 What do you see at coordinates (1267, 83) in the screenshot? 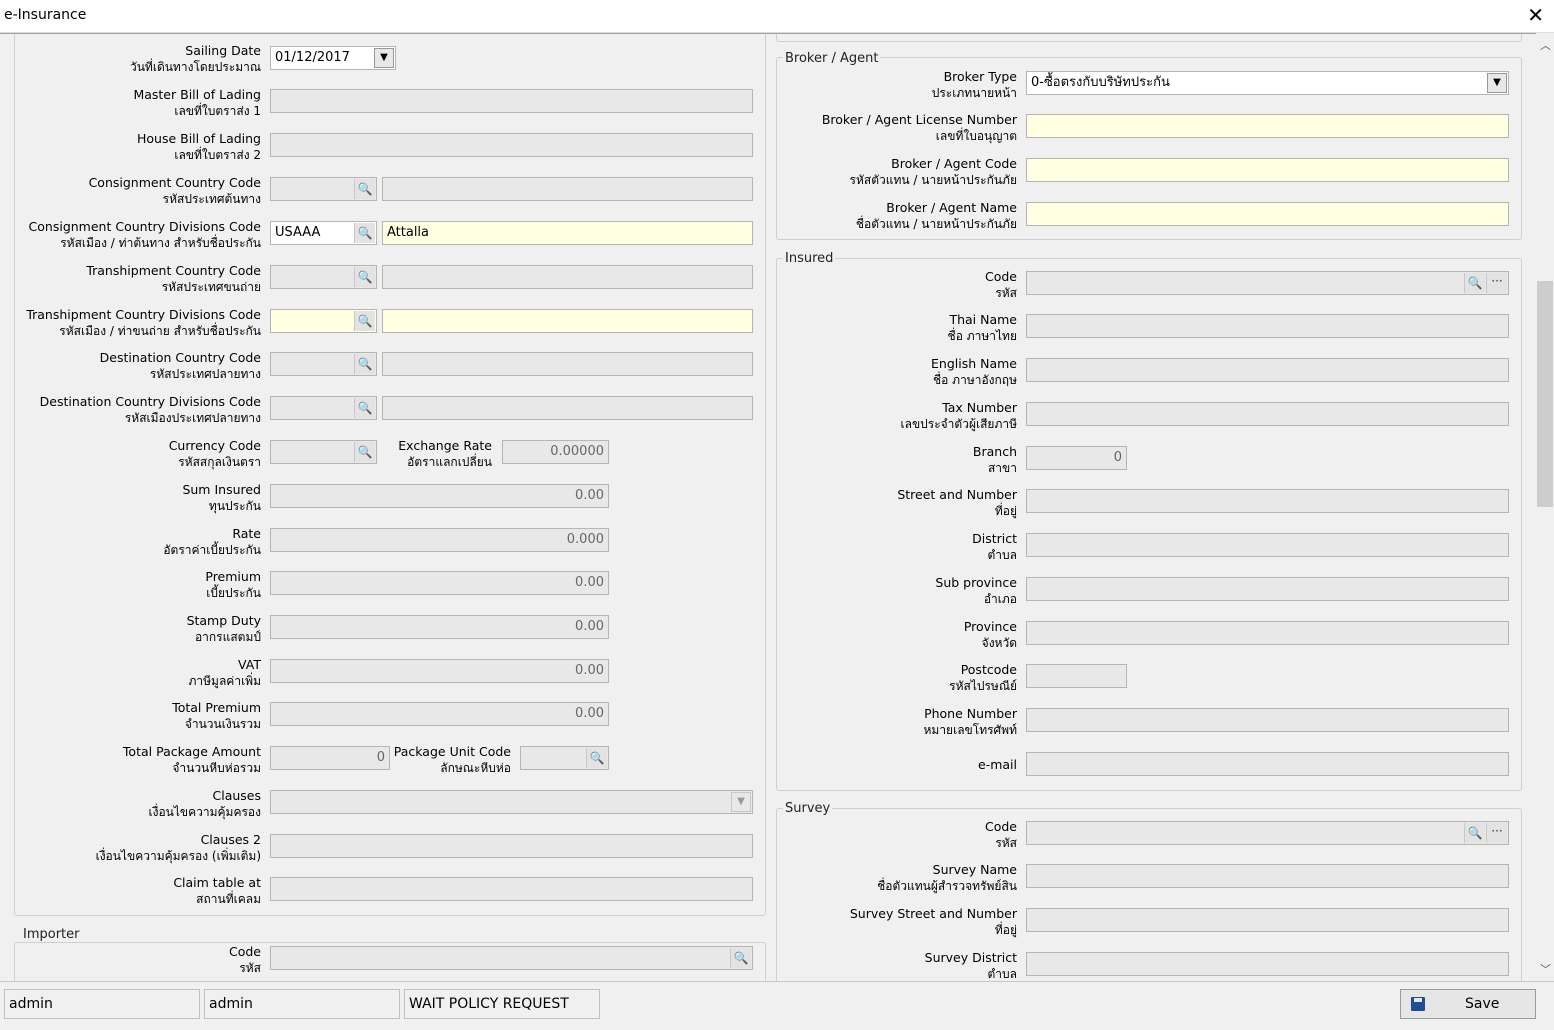
I see `broker-type-dropdown: 0-ซื้อตรงกับบริษัทประกัน ▼` at bounding box center [1267, 83].